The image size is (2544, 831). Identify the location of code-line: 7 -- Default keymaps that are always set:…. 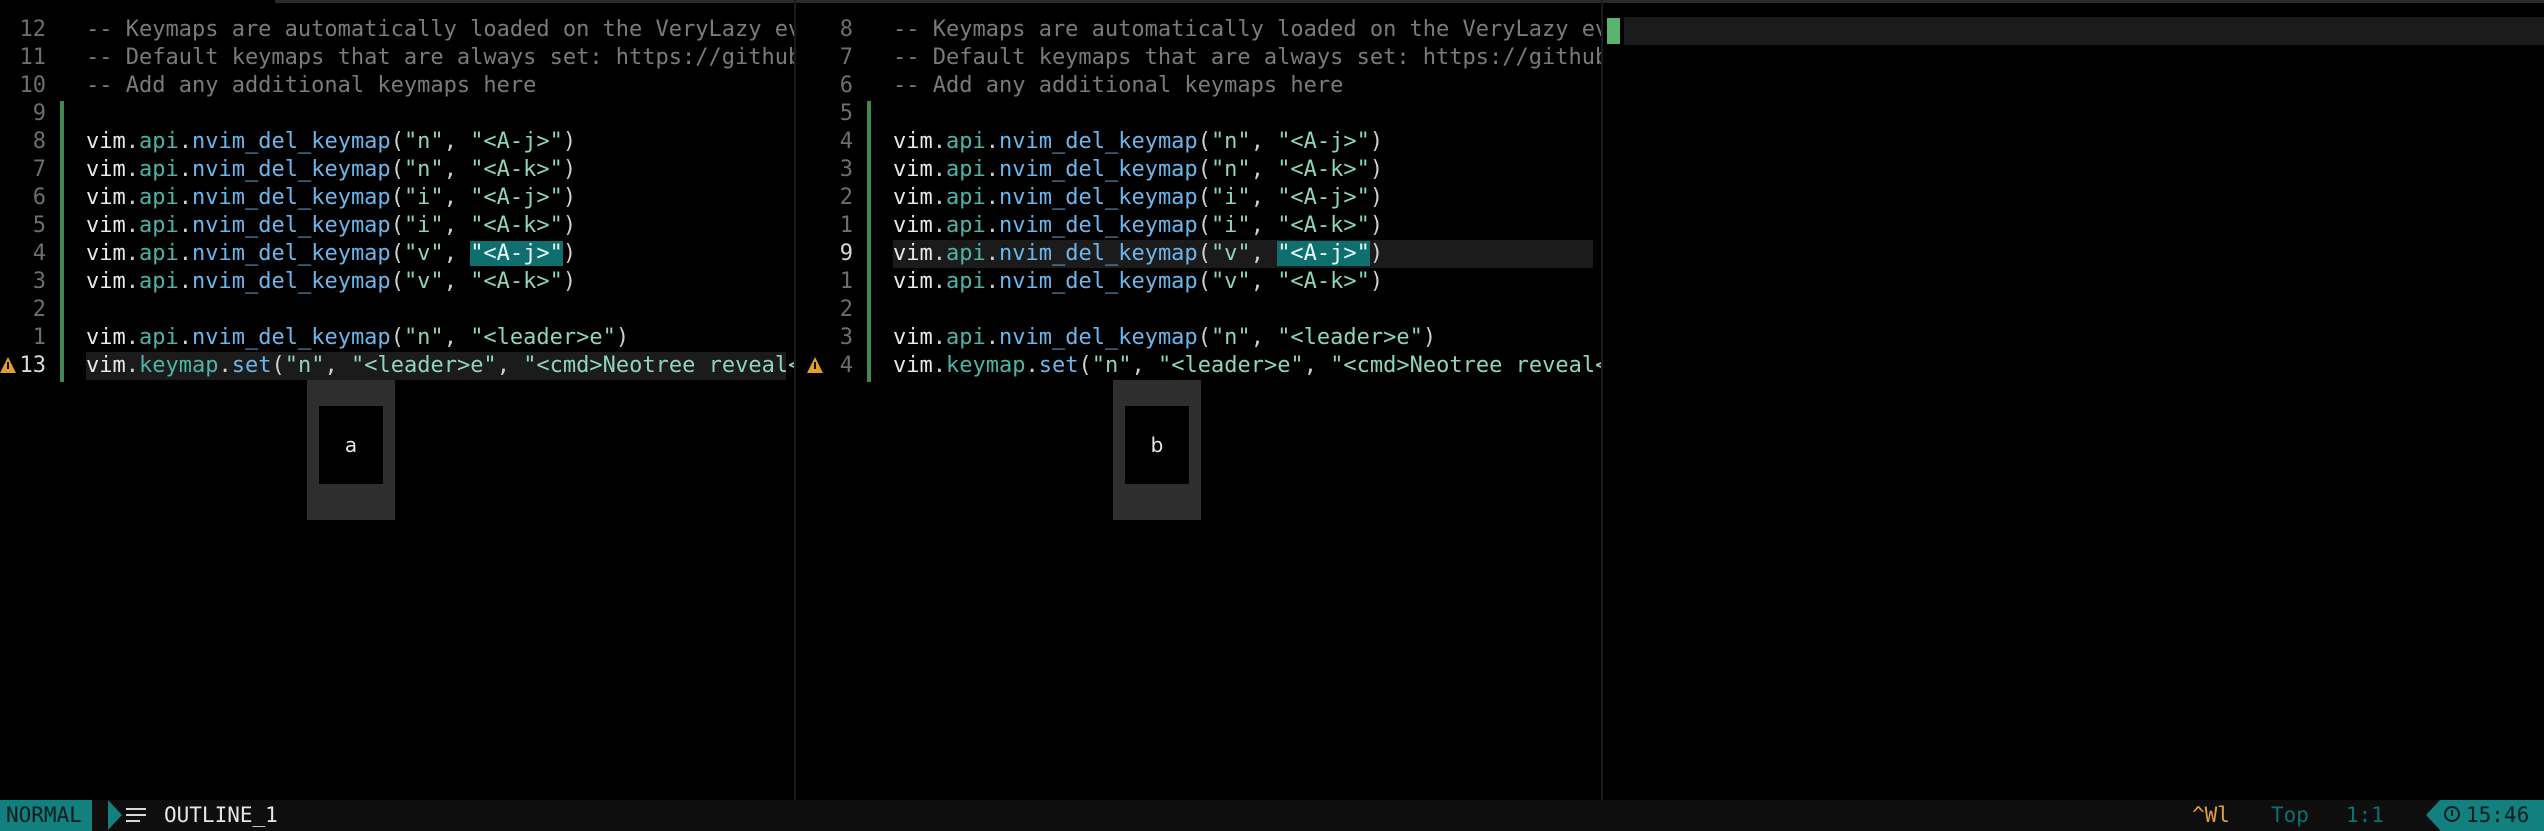
(1204, 58).